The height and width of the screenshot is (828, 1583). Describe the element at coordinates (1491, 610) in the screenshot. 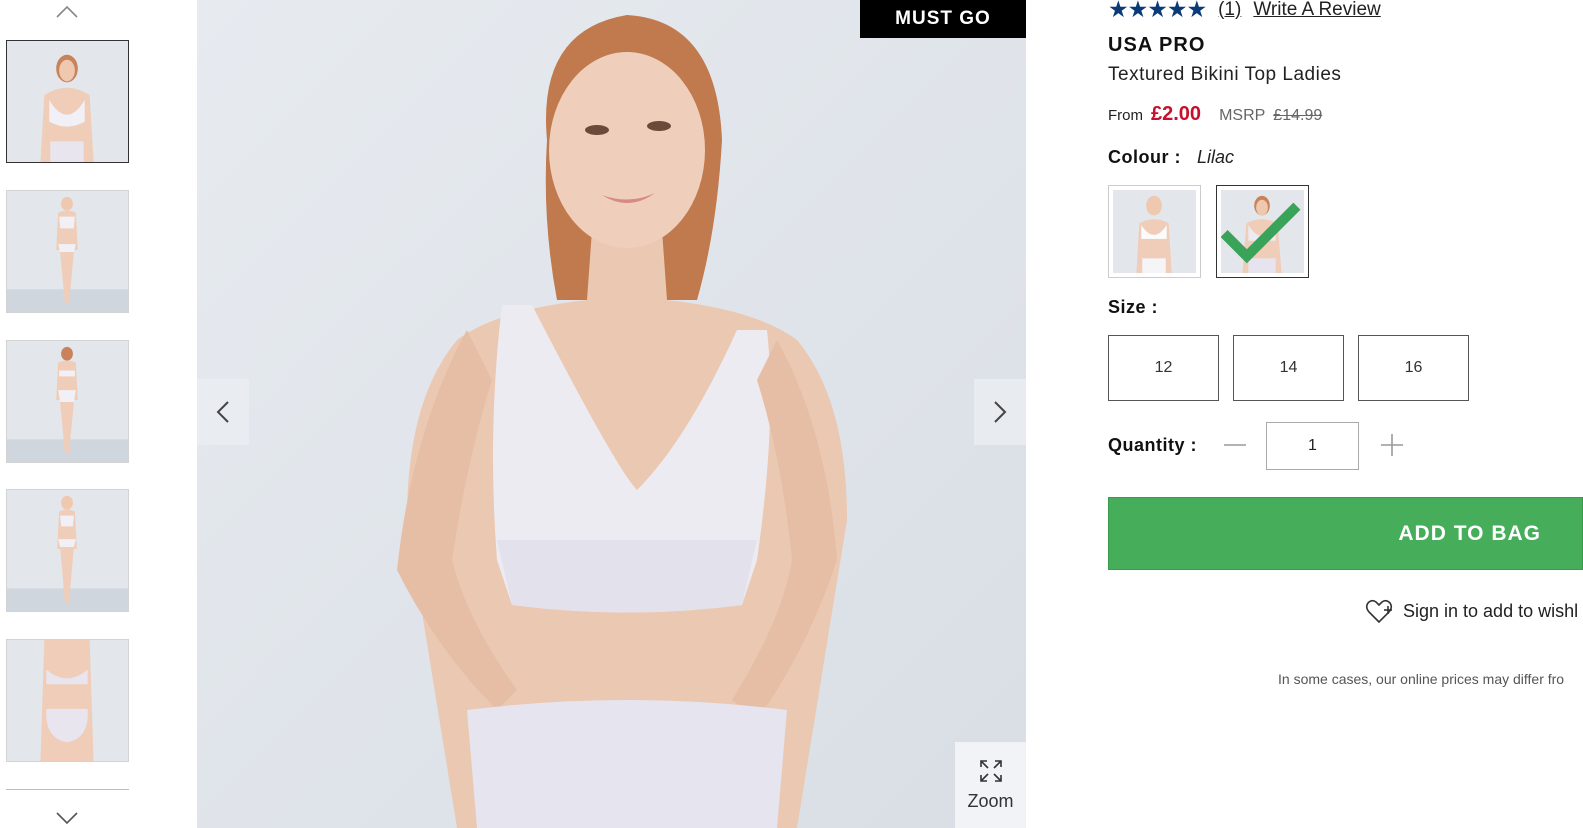

I see `wishlist-text: Sign in to add to wishl` at that location.